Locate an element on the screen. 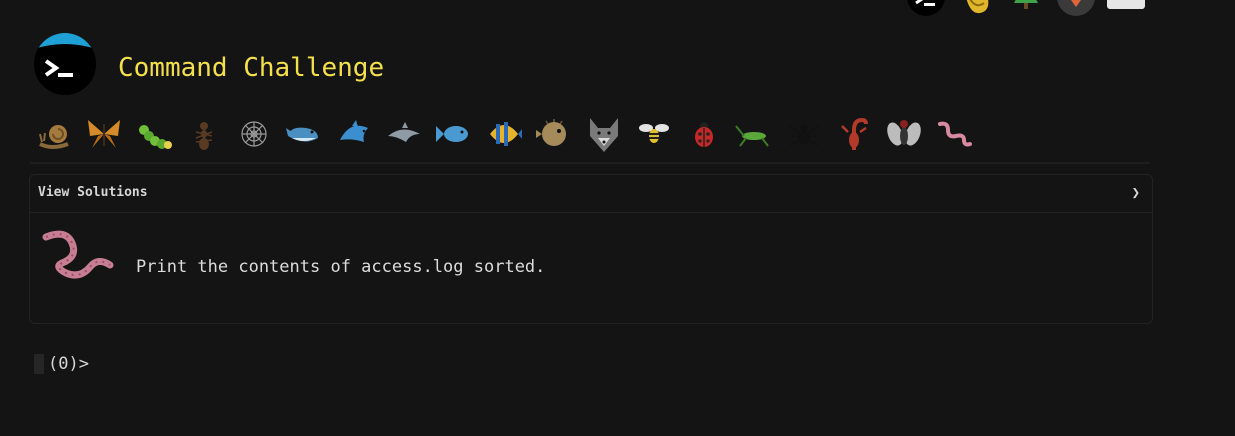  fish-icon is located at coordinates (454, 134).